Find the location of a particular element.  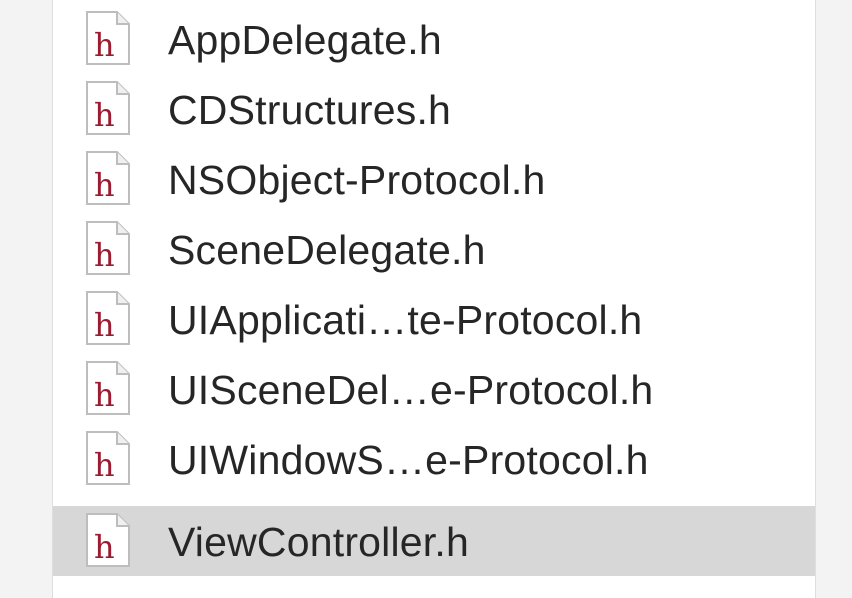

file-row-scenedelegate: h SceneDelegate.h is located at coordinates (434, 249).